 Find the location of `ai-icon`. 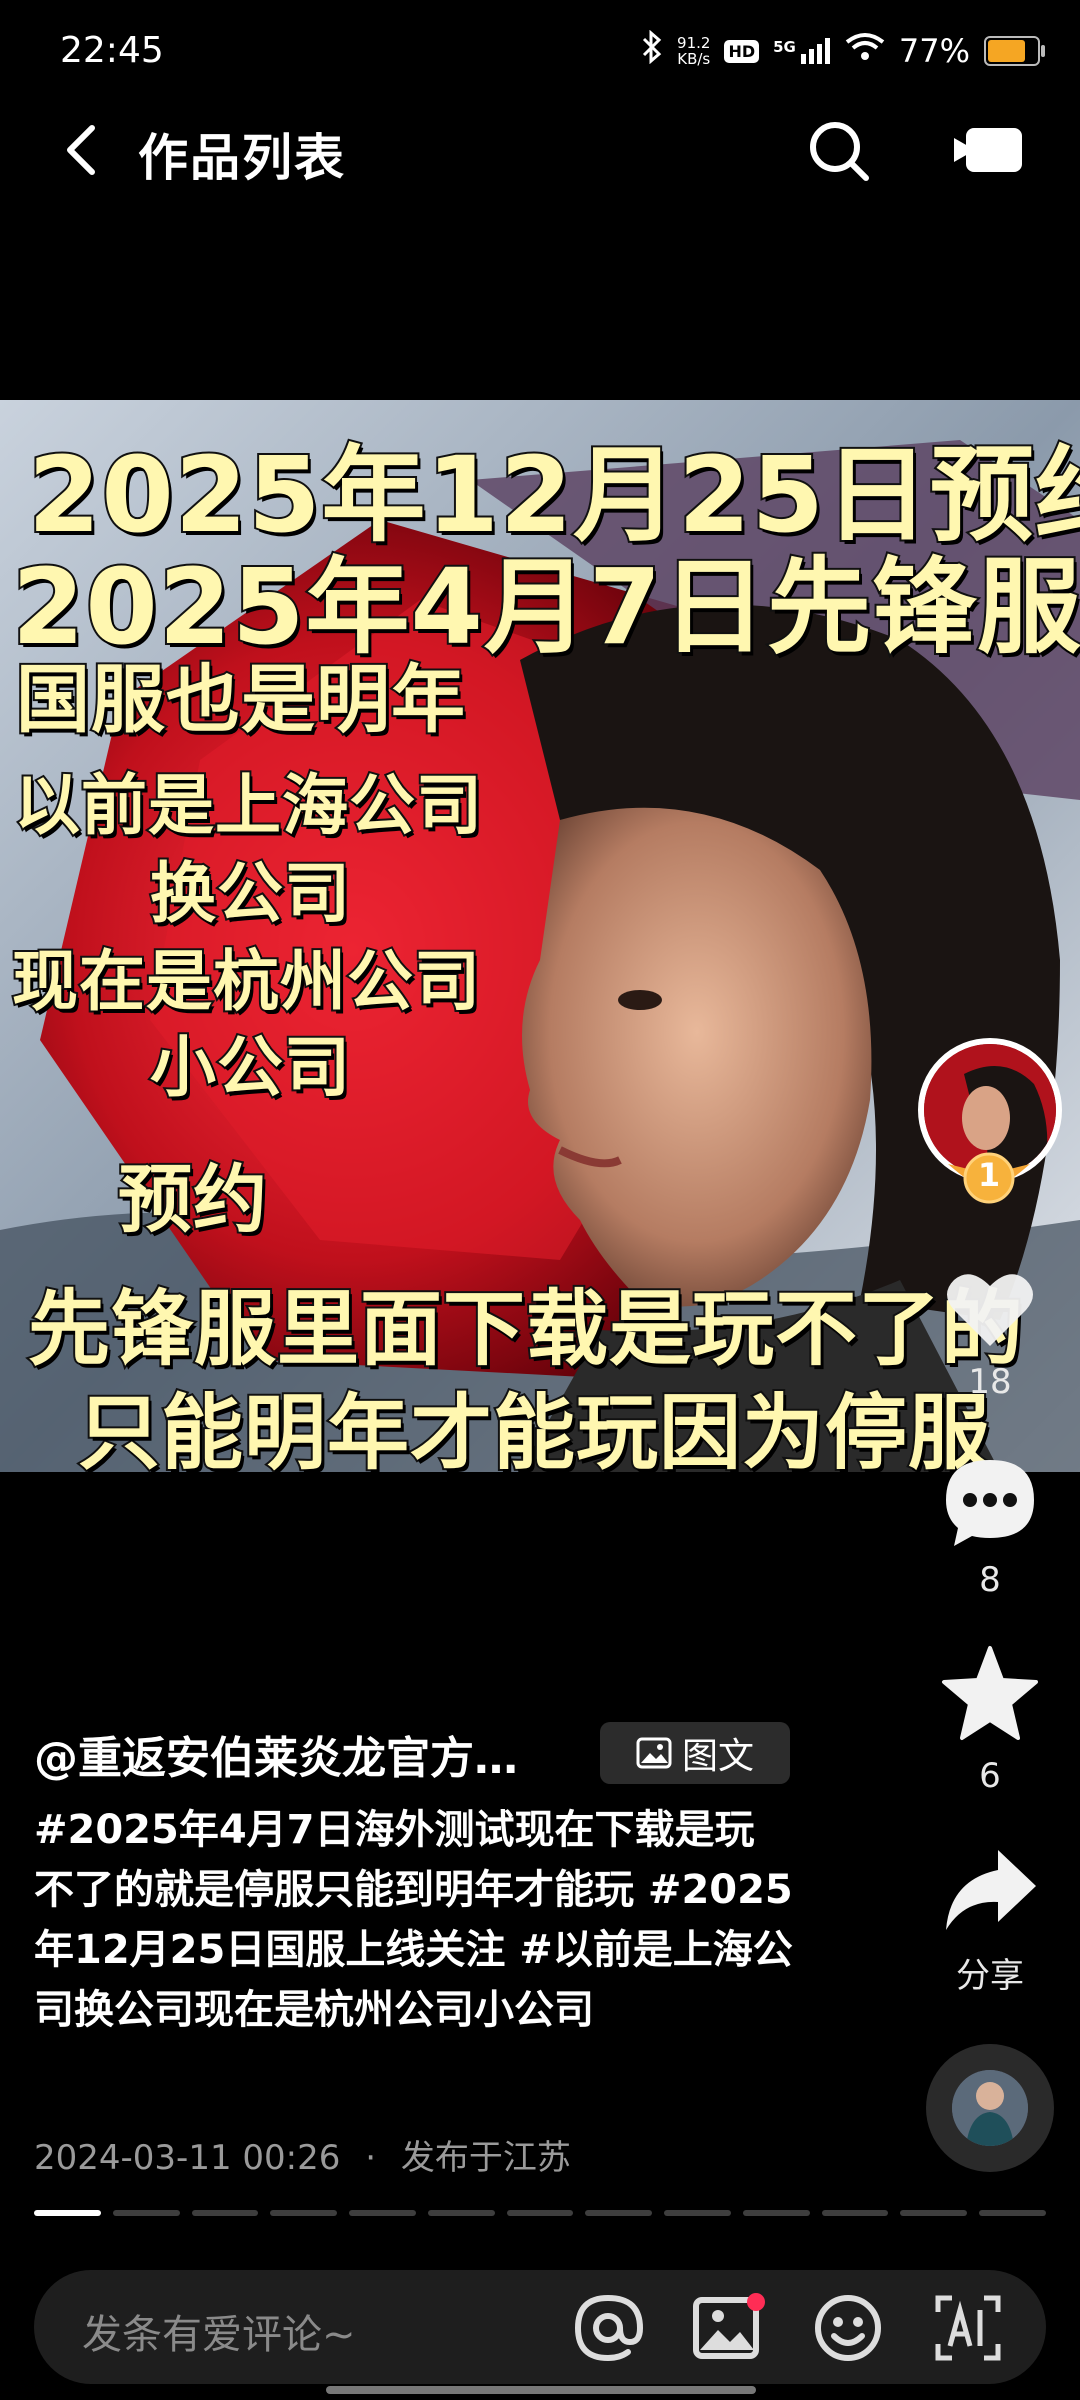

ai-icon is located at coordinates (968, 2328).